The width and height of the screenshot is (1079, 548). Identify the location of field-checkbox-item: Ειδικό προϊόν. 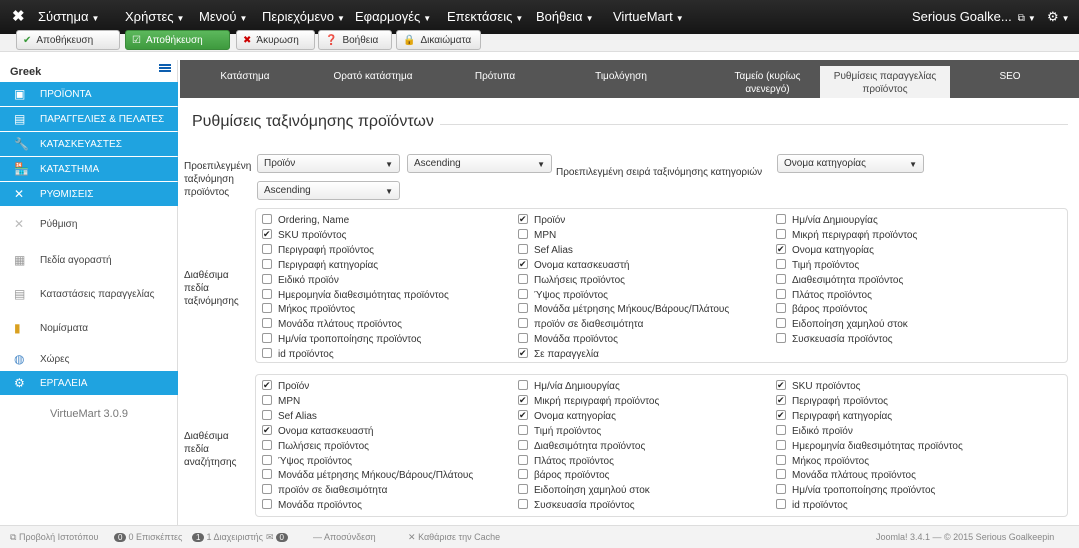
(300, 280).